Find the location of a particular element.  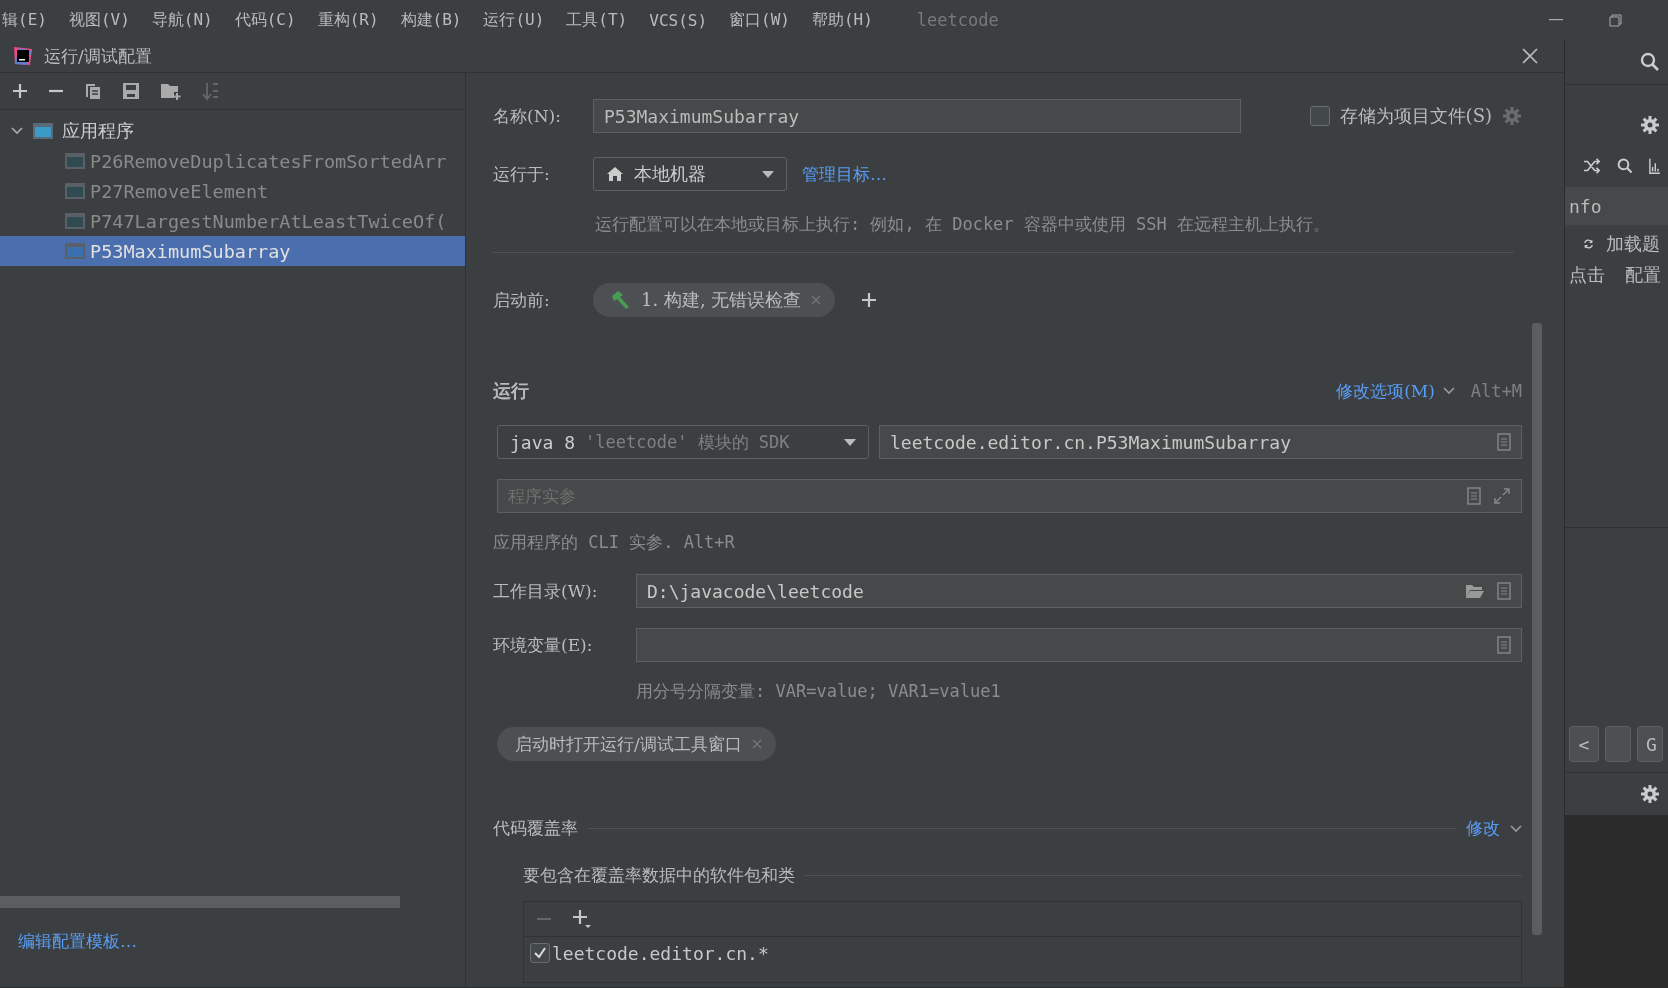

modify-link: 修改 is located at coordinates (1483, 828).